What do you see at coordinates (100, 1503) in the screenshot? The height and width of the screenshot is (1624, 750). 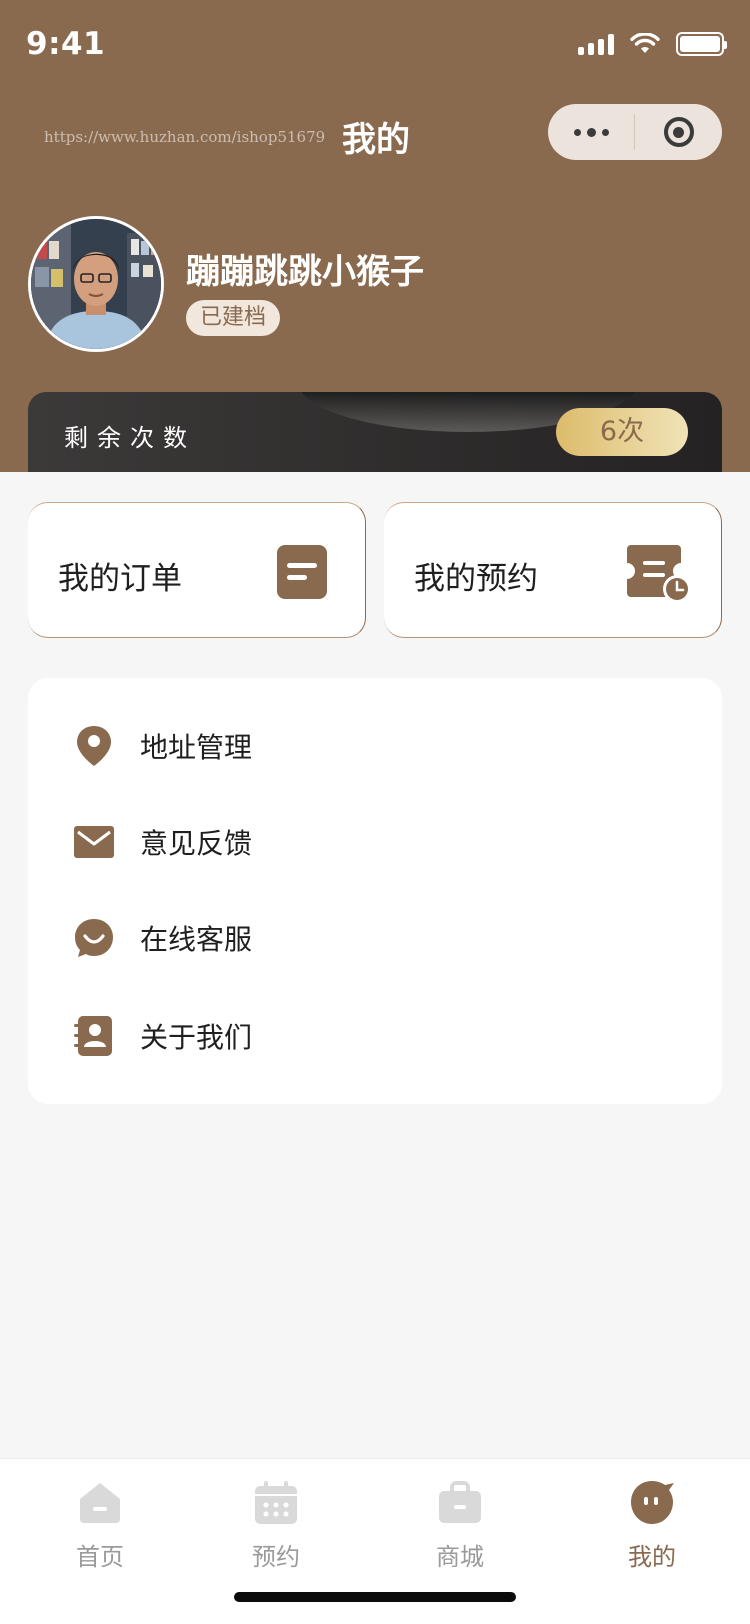 I see `home-icon` at bounding box center [100, 1503].